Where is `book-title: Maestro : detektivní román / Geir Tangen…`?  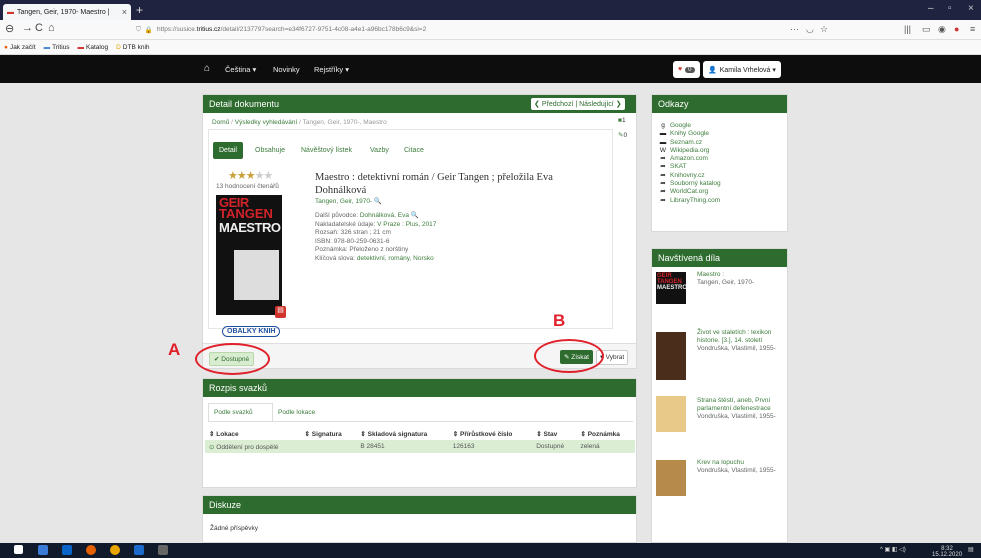
book-title: Maestro : detektivní román / Geir Tangen… is located at coordinates (434, 184).